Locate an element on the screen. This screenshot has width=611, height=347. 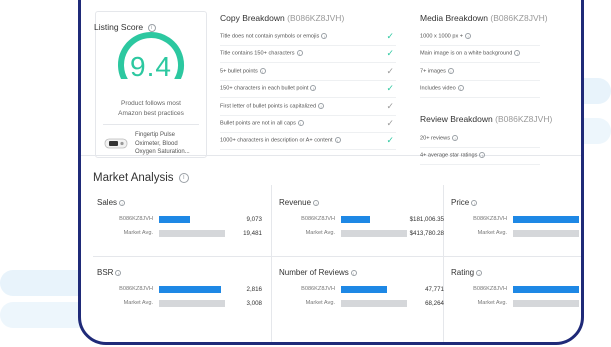
breakdown-row-label: 1000 x 1000 px + i is located at coordinates (446, 36).